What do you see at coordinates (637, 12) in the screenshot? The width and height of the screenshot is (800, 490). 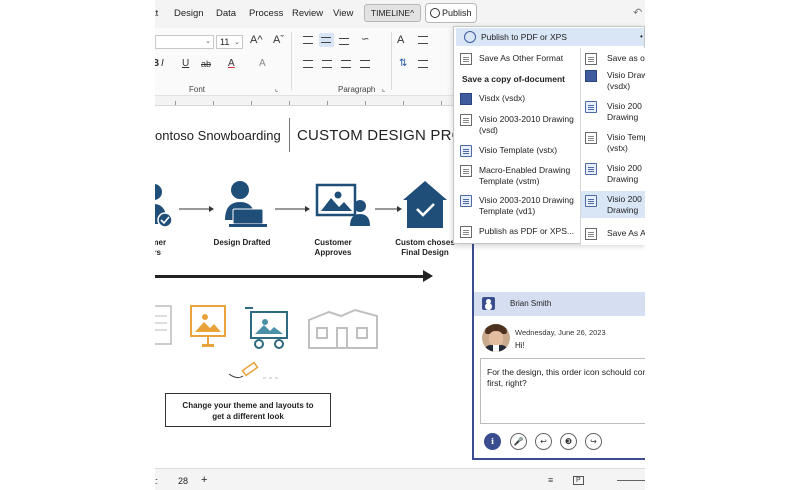 I see `undo-icon: ↶` at bounding box center [637, 12].